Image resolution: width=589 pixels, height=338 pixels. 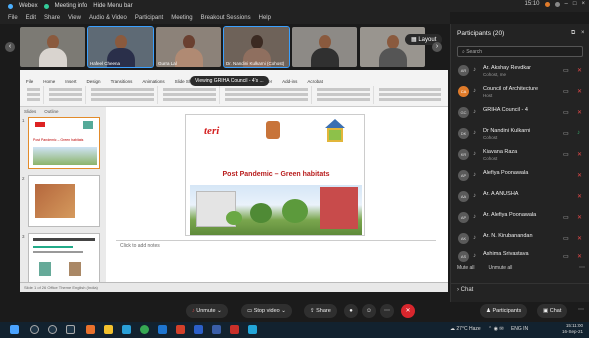 What do you see at coordinates (266, 311) in the screenshot?
I see `stop-video-button: ▭ Stop video ⌄` at bounding box center [266, 311].